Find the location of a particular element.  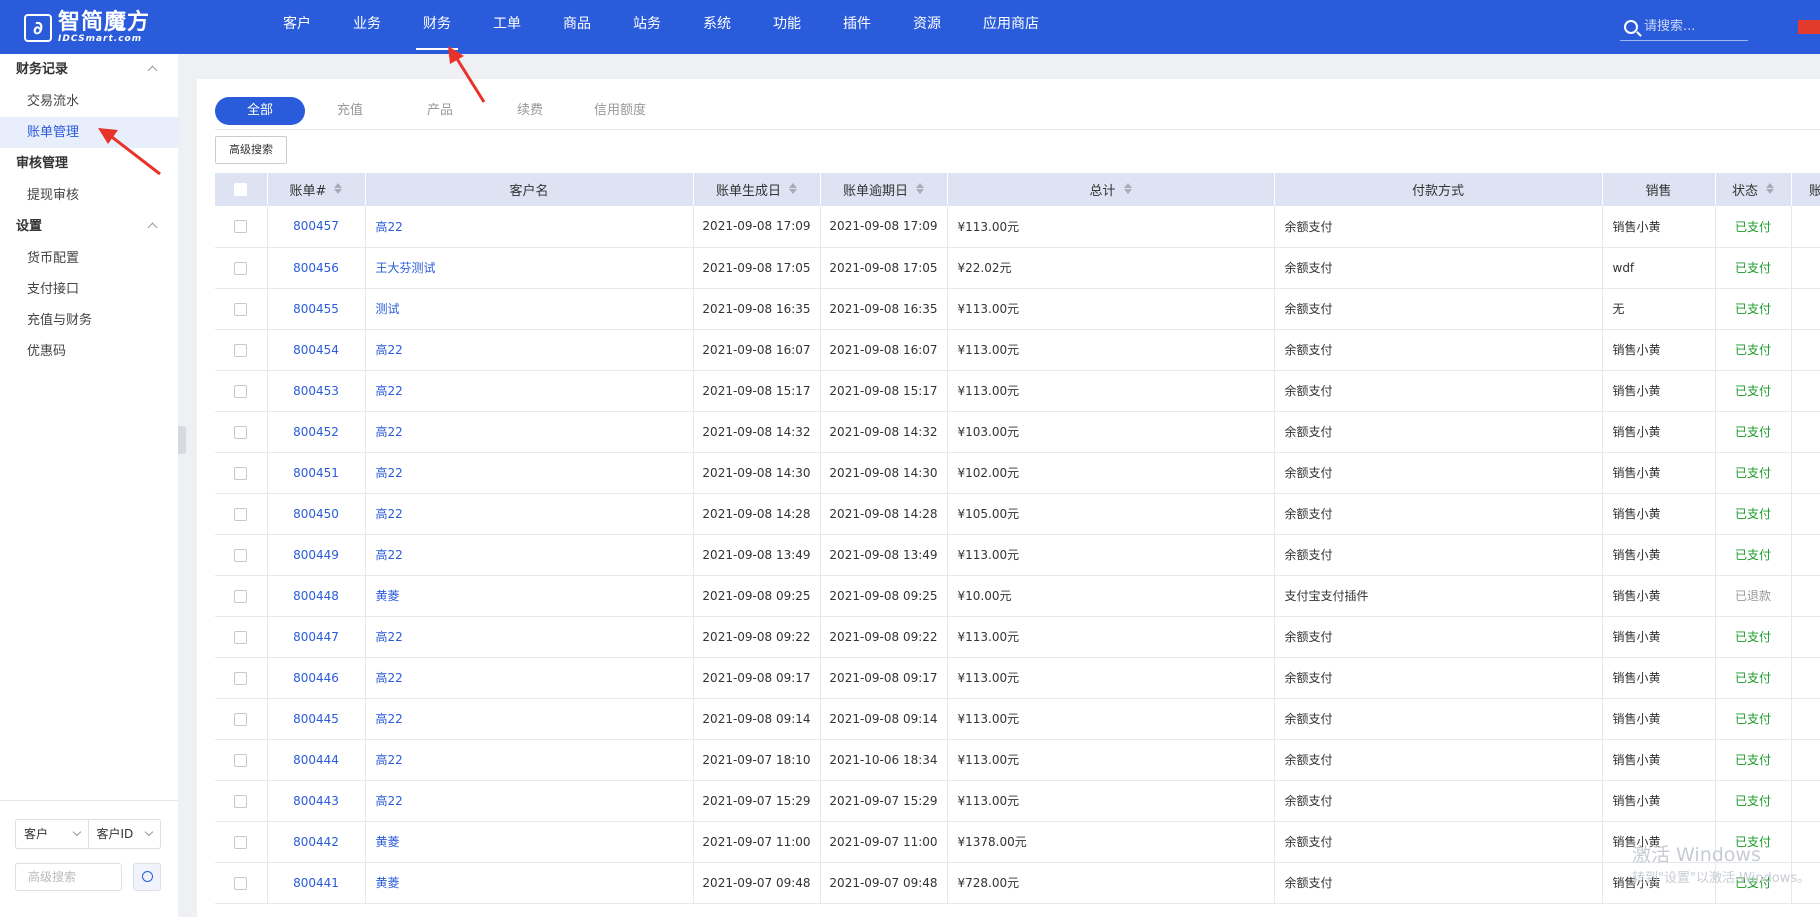

nav-item: 商品 is located at coordinates (577, 27).